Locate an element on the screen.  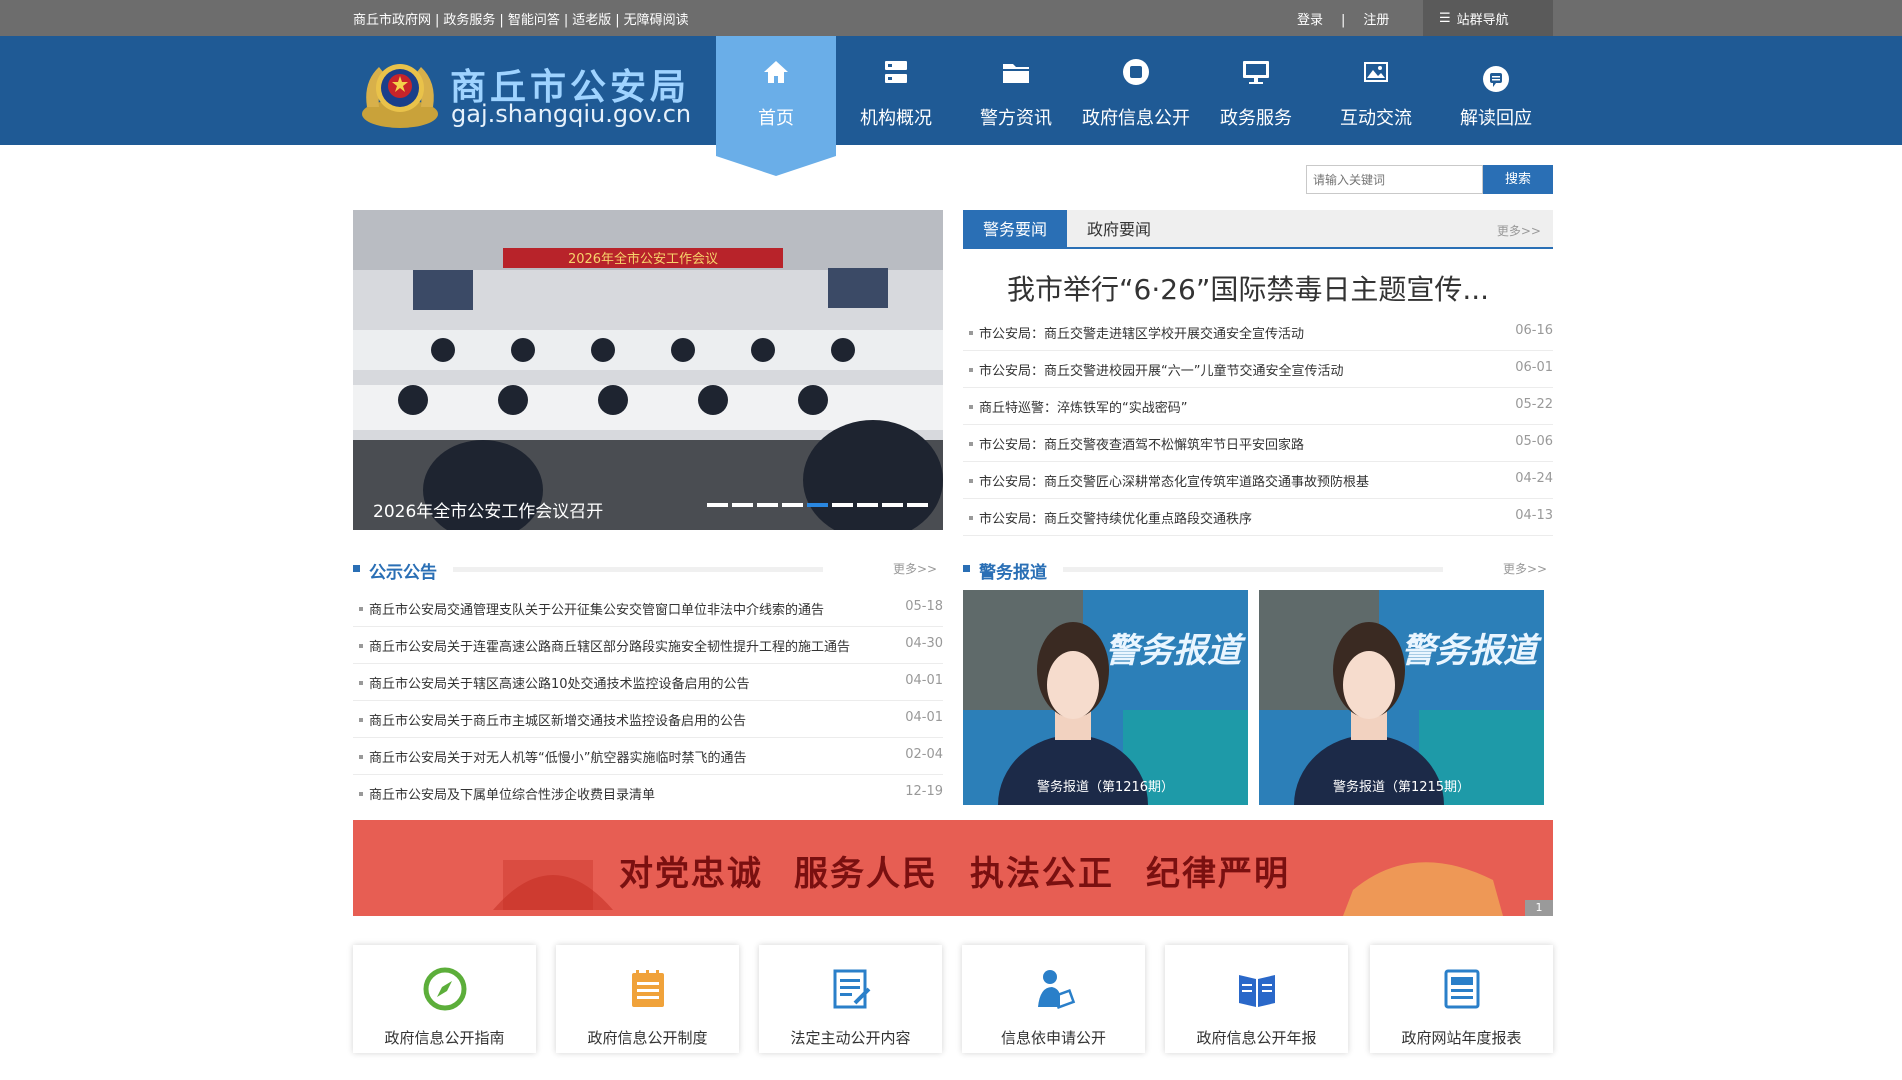
top-link-elderly: 适老版 is located at coordinates (591, 20).